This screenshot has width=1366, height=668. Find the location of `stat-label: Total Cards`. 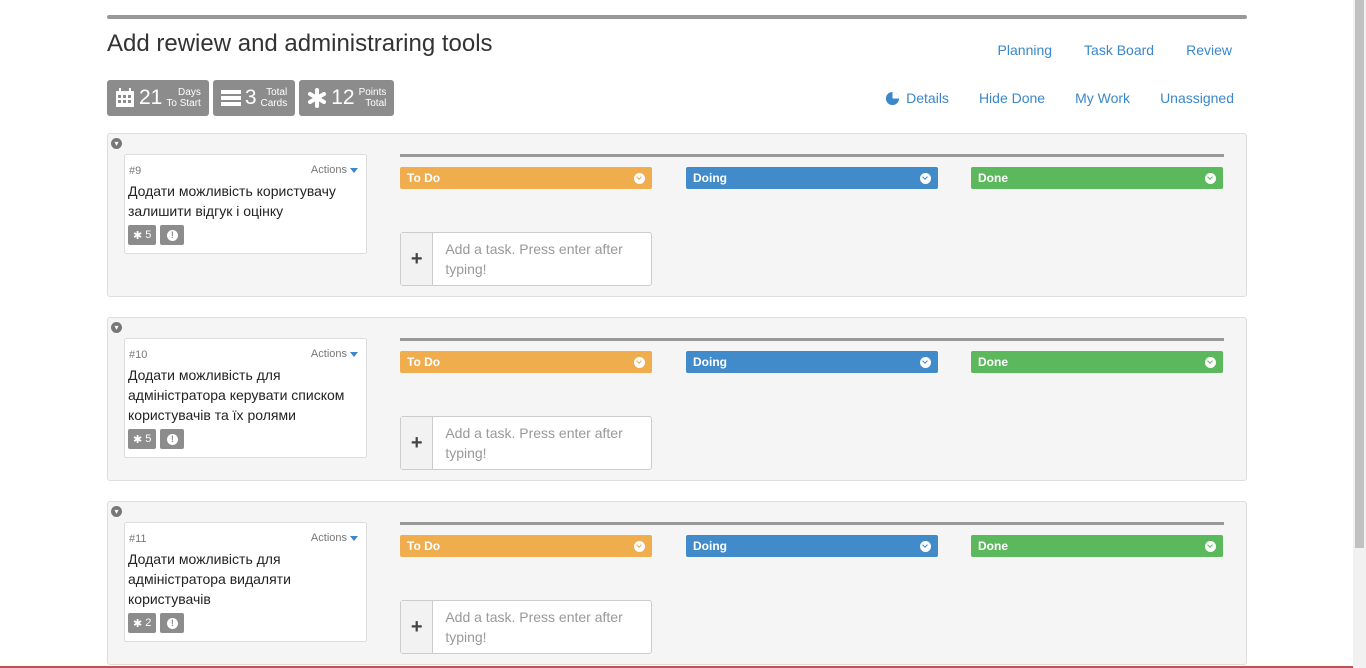

stat-label: Total Cards is located at coordinates (274, 98).